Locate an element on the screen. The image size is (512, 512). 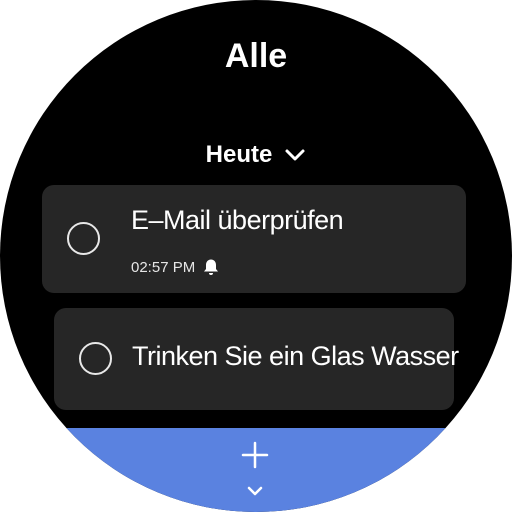
section-label: Heute is located at coordinates (239, 154).